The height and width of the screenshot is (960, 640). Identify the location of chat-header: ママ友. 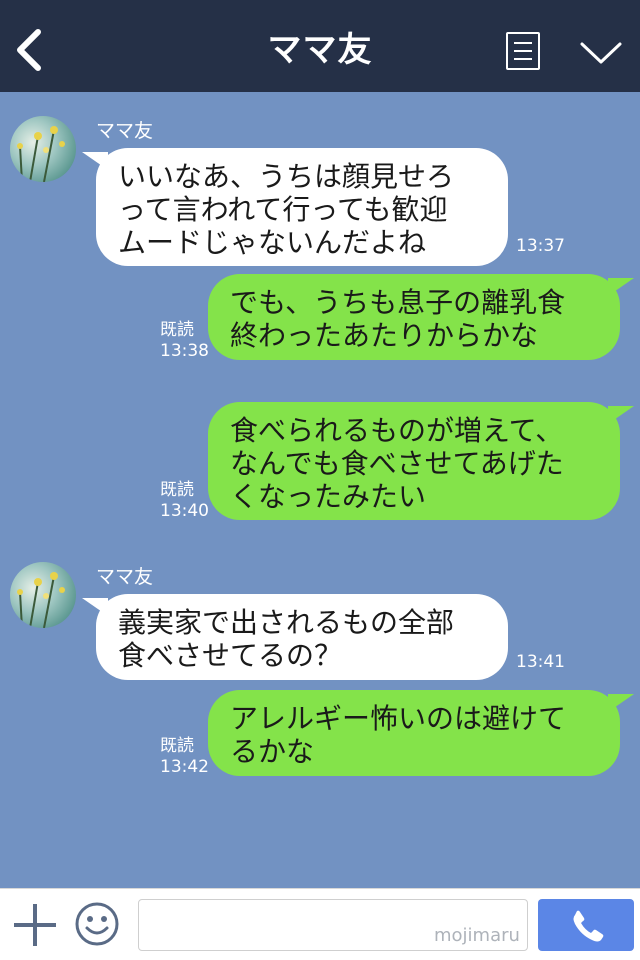
(320, 46).